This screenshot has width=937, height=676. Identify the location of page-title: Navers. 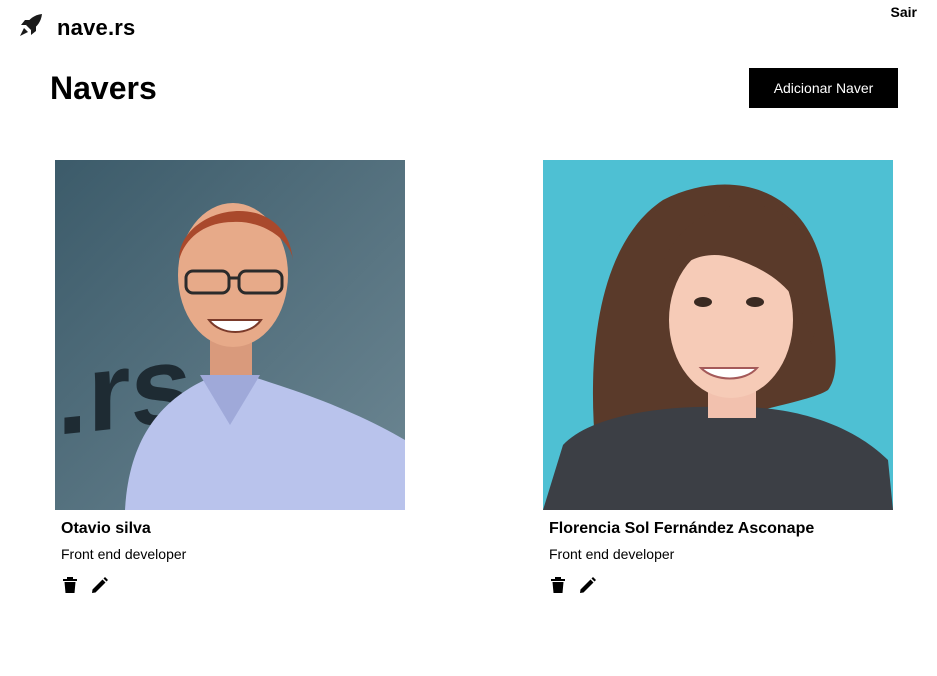
(103, 88).